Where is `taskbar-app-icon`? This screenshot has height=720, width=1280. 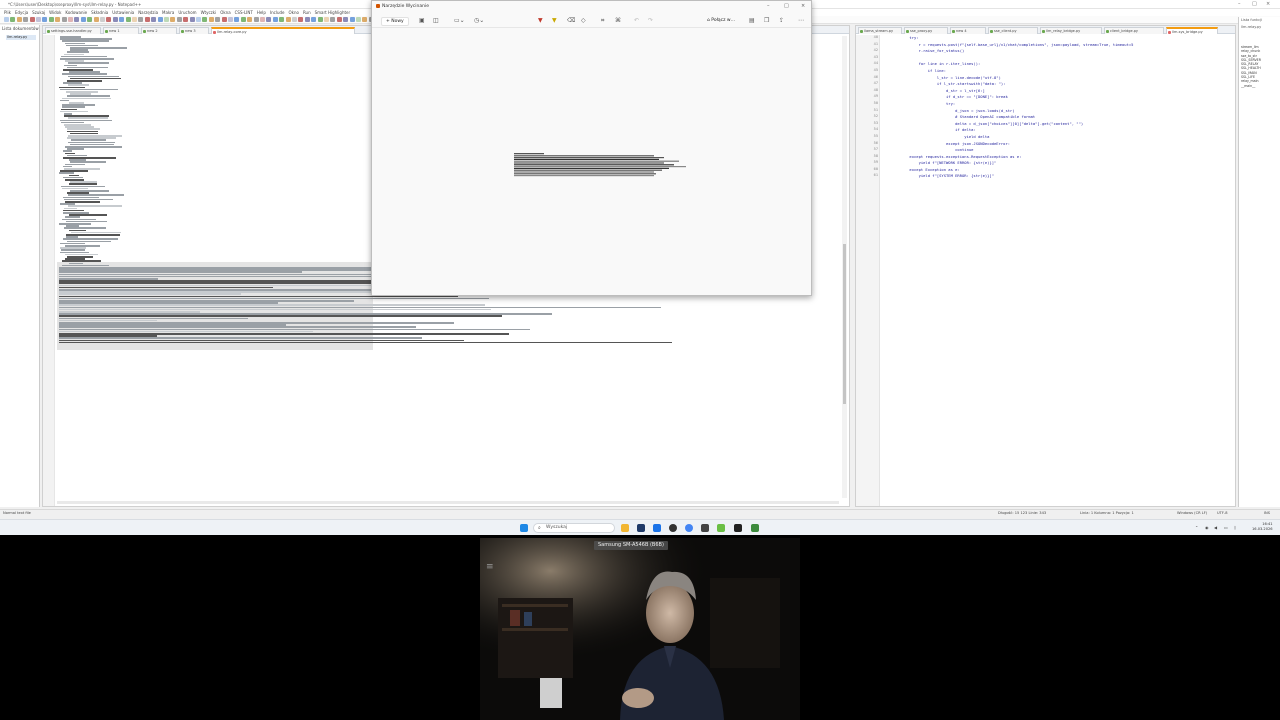 taskbar-app-icon is located at coordinates (641, 528).